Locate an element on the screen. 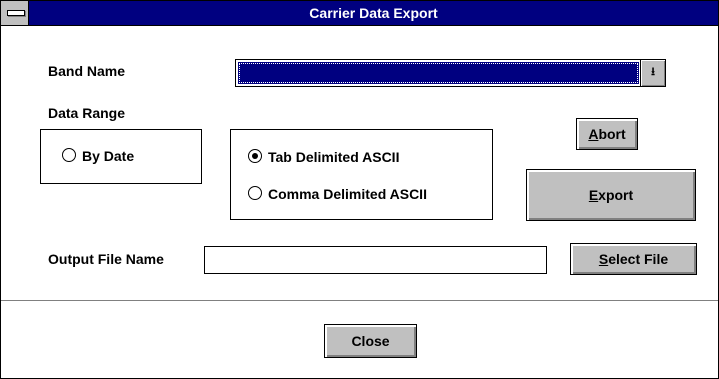 The height and width of the screenshot is (379, 719). date-range-group: By Date is located at coordinates (121, 156).